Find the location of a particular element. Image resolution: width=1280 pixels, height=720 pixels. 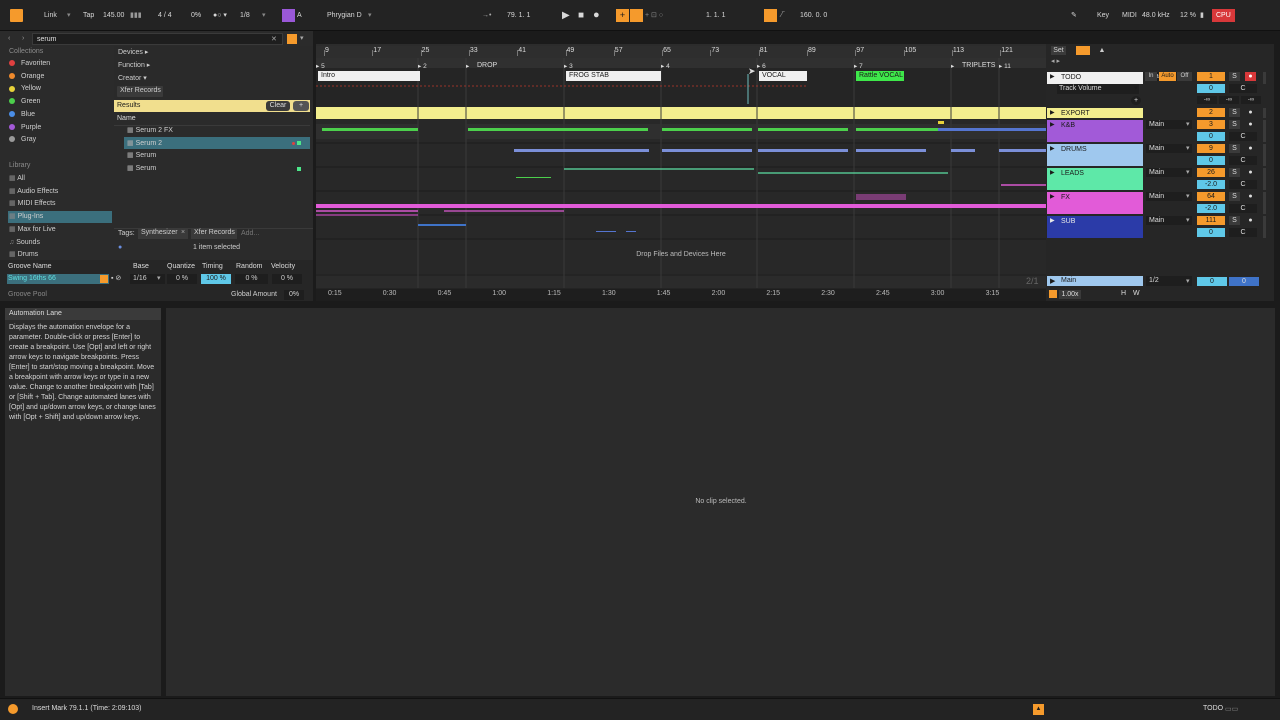

scroll-lock-icon is located at coordinates (1053, 294).